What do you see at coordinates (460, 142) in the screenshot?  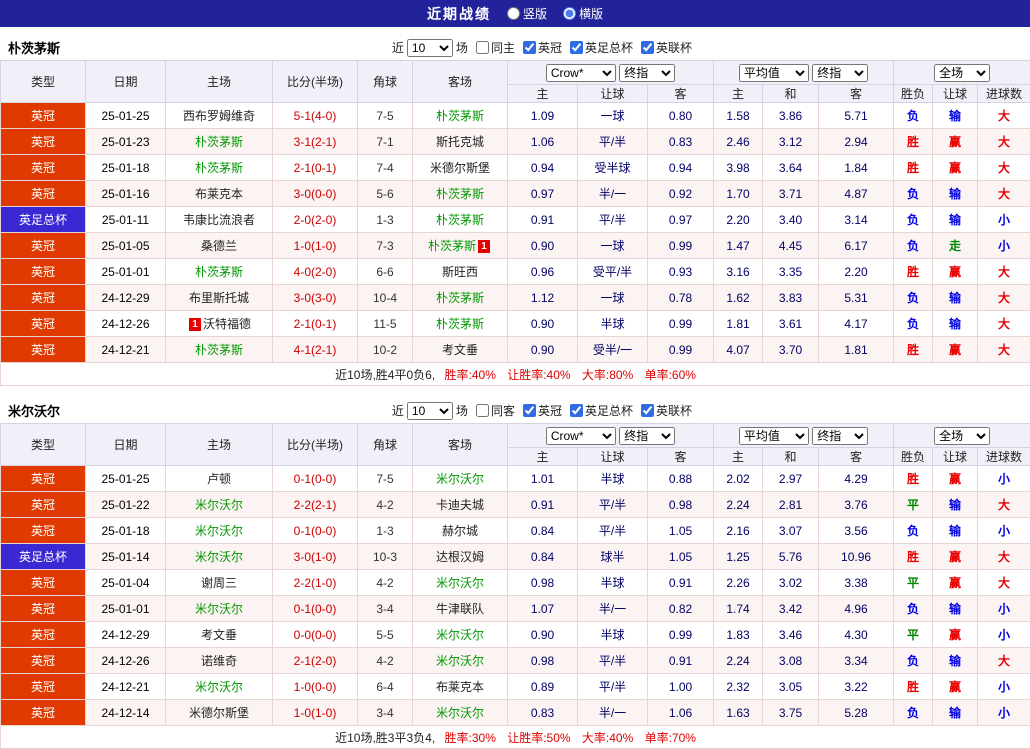 I see `team-link: 斯托克城` at bounding box center [460, 142].